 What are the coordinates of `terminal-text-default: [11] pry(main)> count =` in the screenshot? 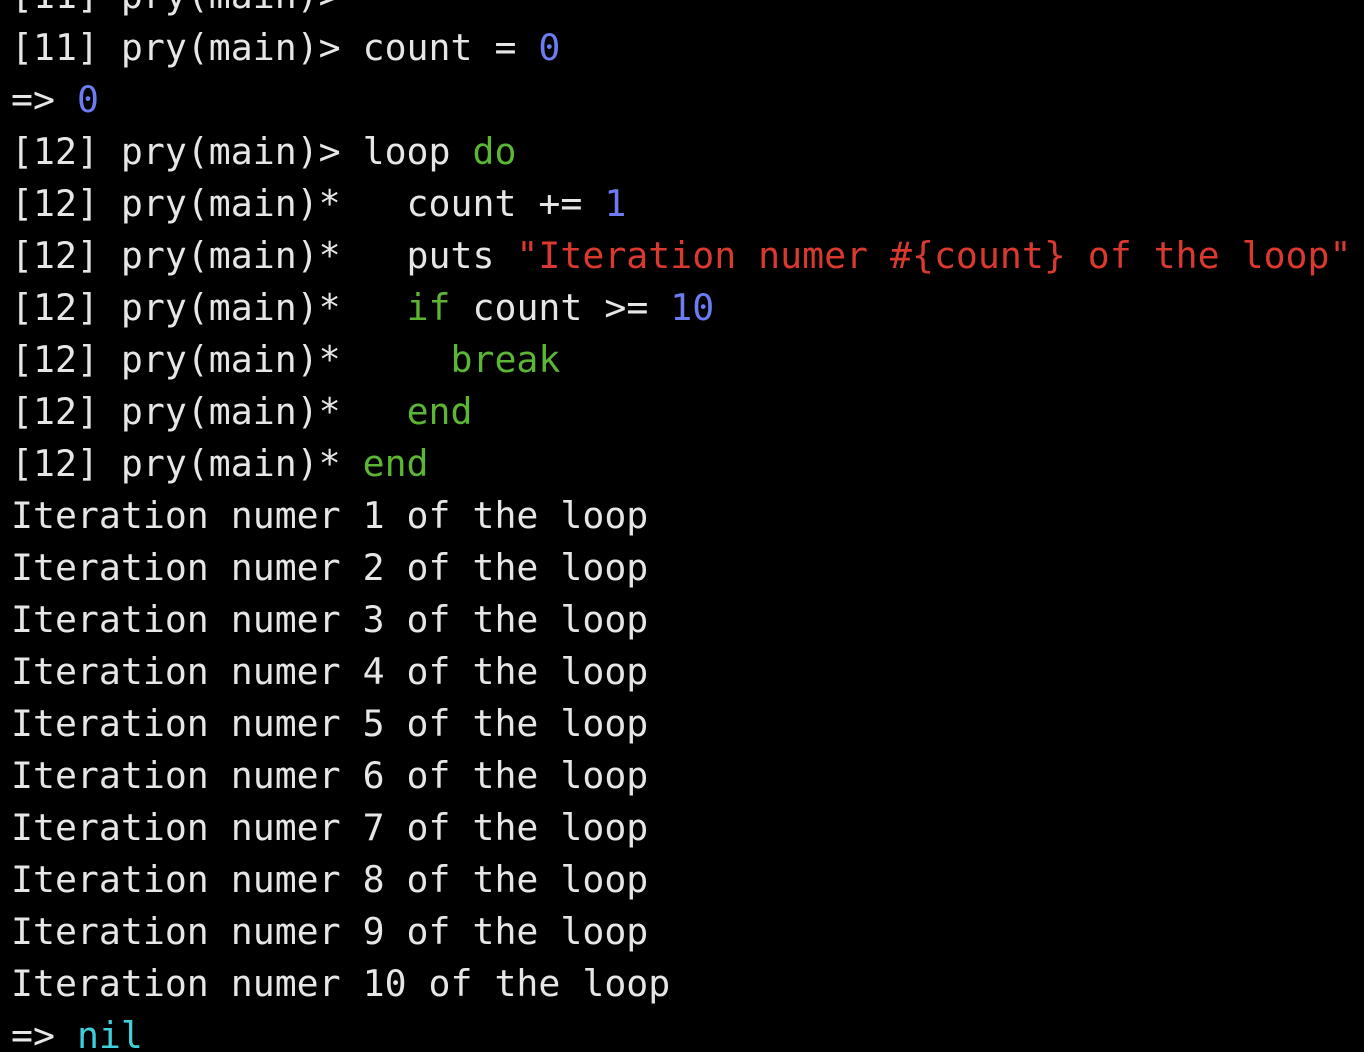 It's located at (275, 47).